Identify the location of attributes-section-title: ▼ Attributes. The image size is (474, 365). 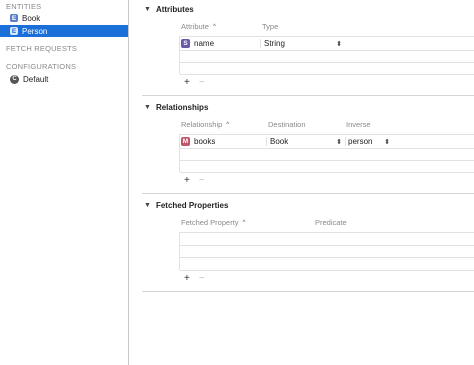
(169, 9).